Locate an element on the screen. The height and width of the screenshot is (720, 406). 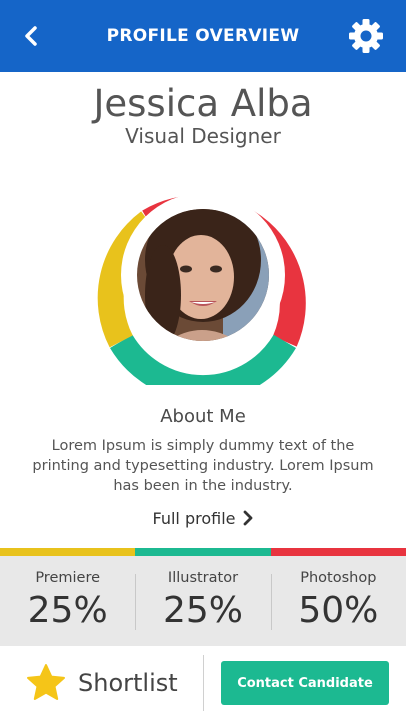
chevron-left-icon is located at coordinates (31, 36).